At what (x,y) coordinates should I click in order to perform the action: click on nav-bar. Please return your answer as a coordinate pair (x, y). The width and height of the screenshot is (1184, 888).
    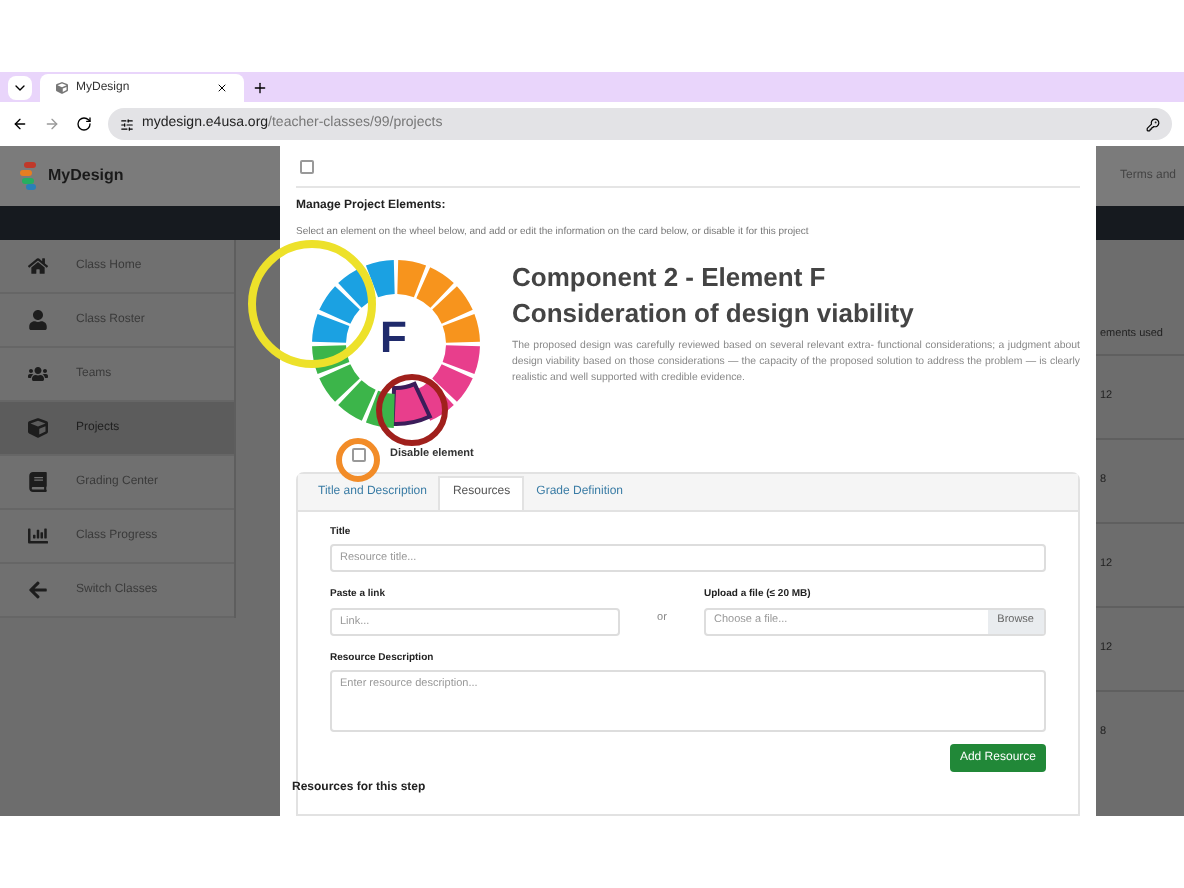
    Looking at the image, I should click on (1140, 223).